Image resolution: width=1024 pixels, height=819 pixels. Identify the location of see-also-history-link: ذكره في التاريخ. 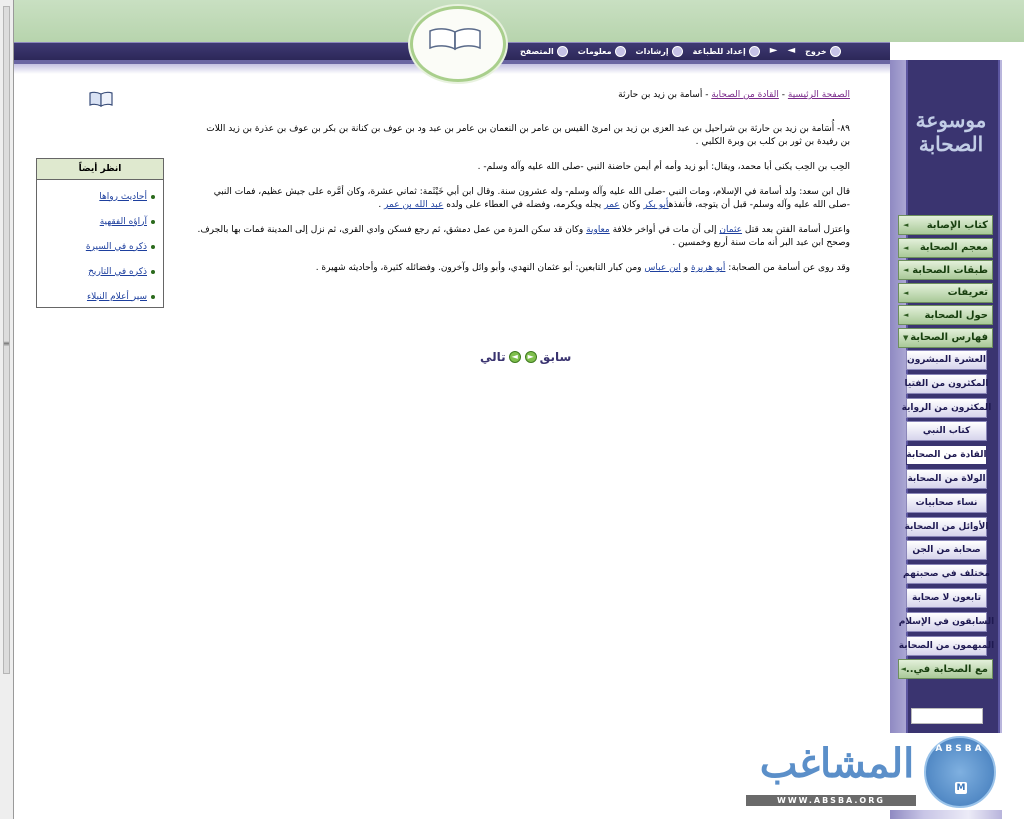
(117, 272).